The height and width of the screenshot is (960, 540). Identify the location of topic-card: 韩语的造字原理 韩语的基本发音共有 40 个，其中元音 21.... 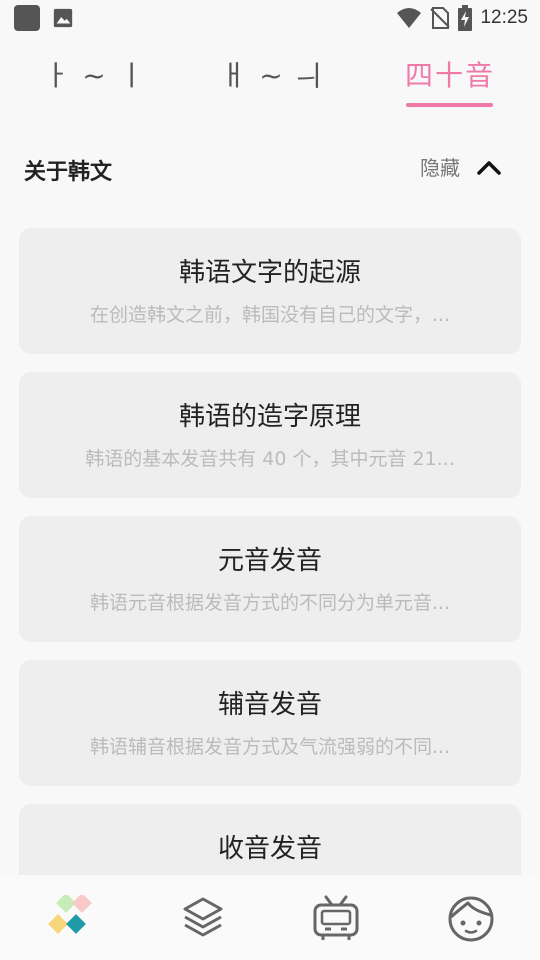
(270, 435).